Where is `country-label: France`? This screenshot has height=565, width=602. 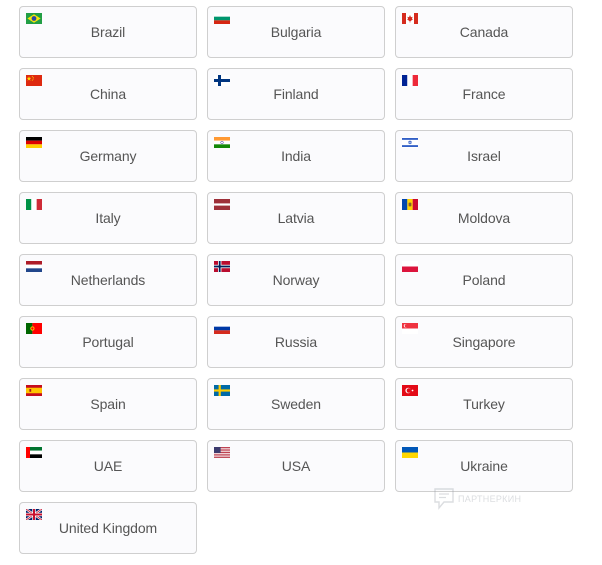
country-label: France is located at coordinates (484, 94).